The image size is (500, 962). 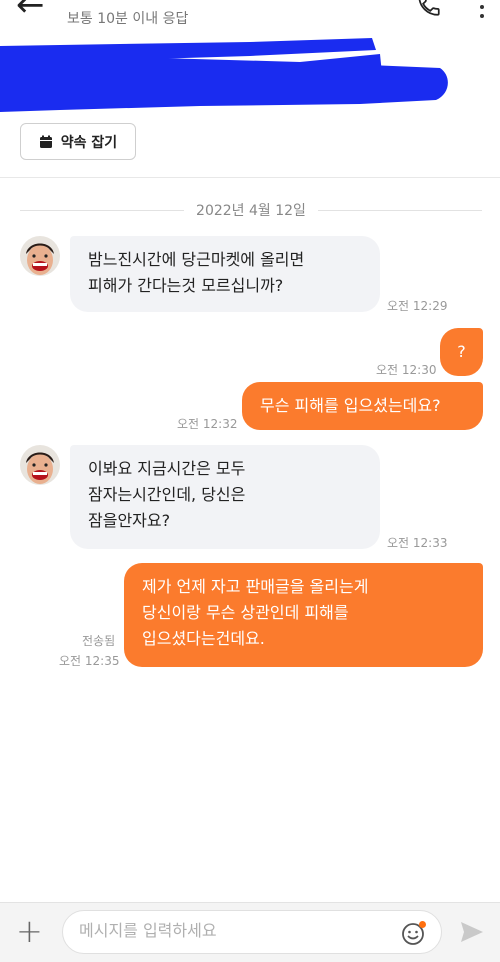 I want to click on message-timestamp: 오전 12:35, so click(x=89, y=661).